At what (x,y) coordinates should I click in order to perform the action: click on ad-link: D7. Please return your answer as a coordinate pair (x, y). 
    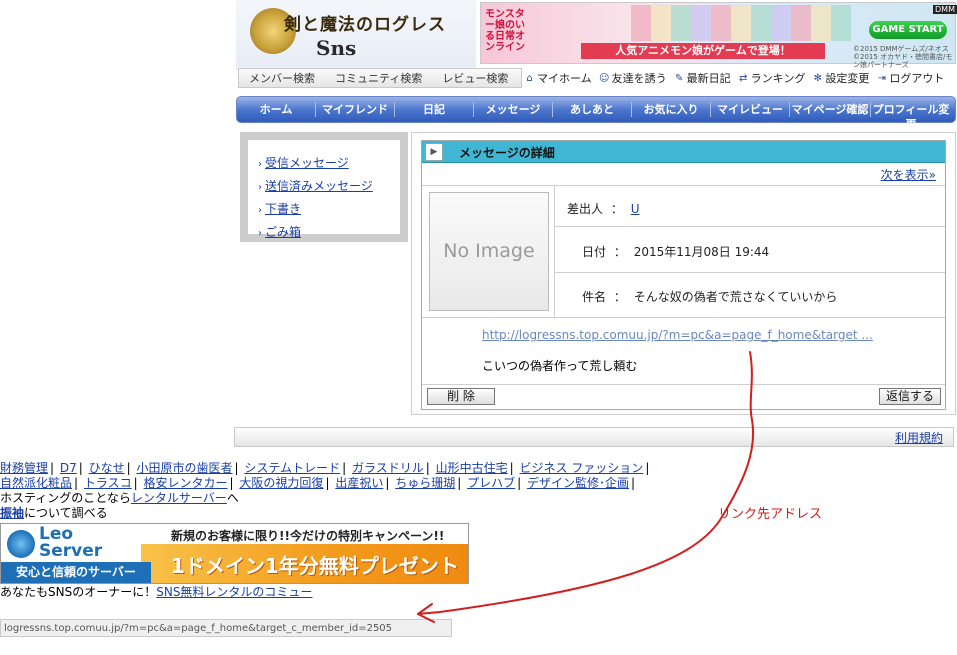
    Looking at the image, I should click on (68, 468).